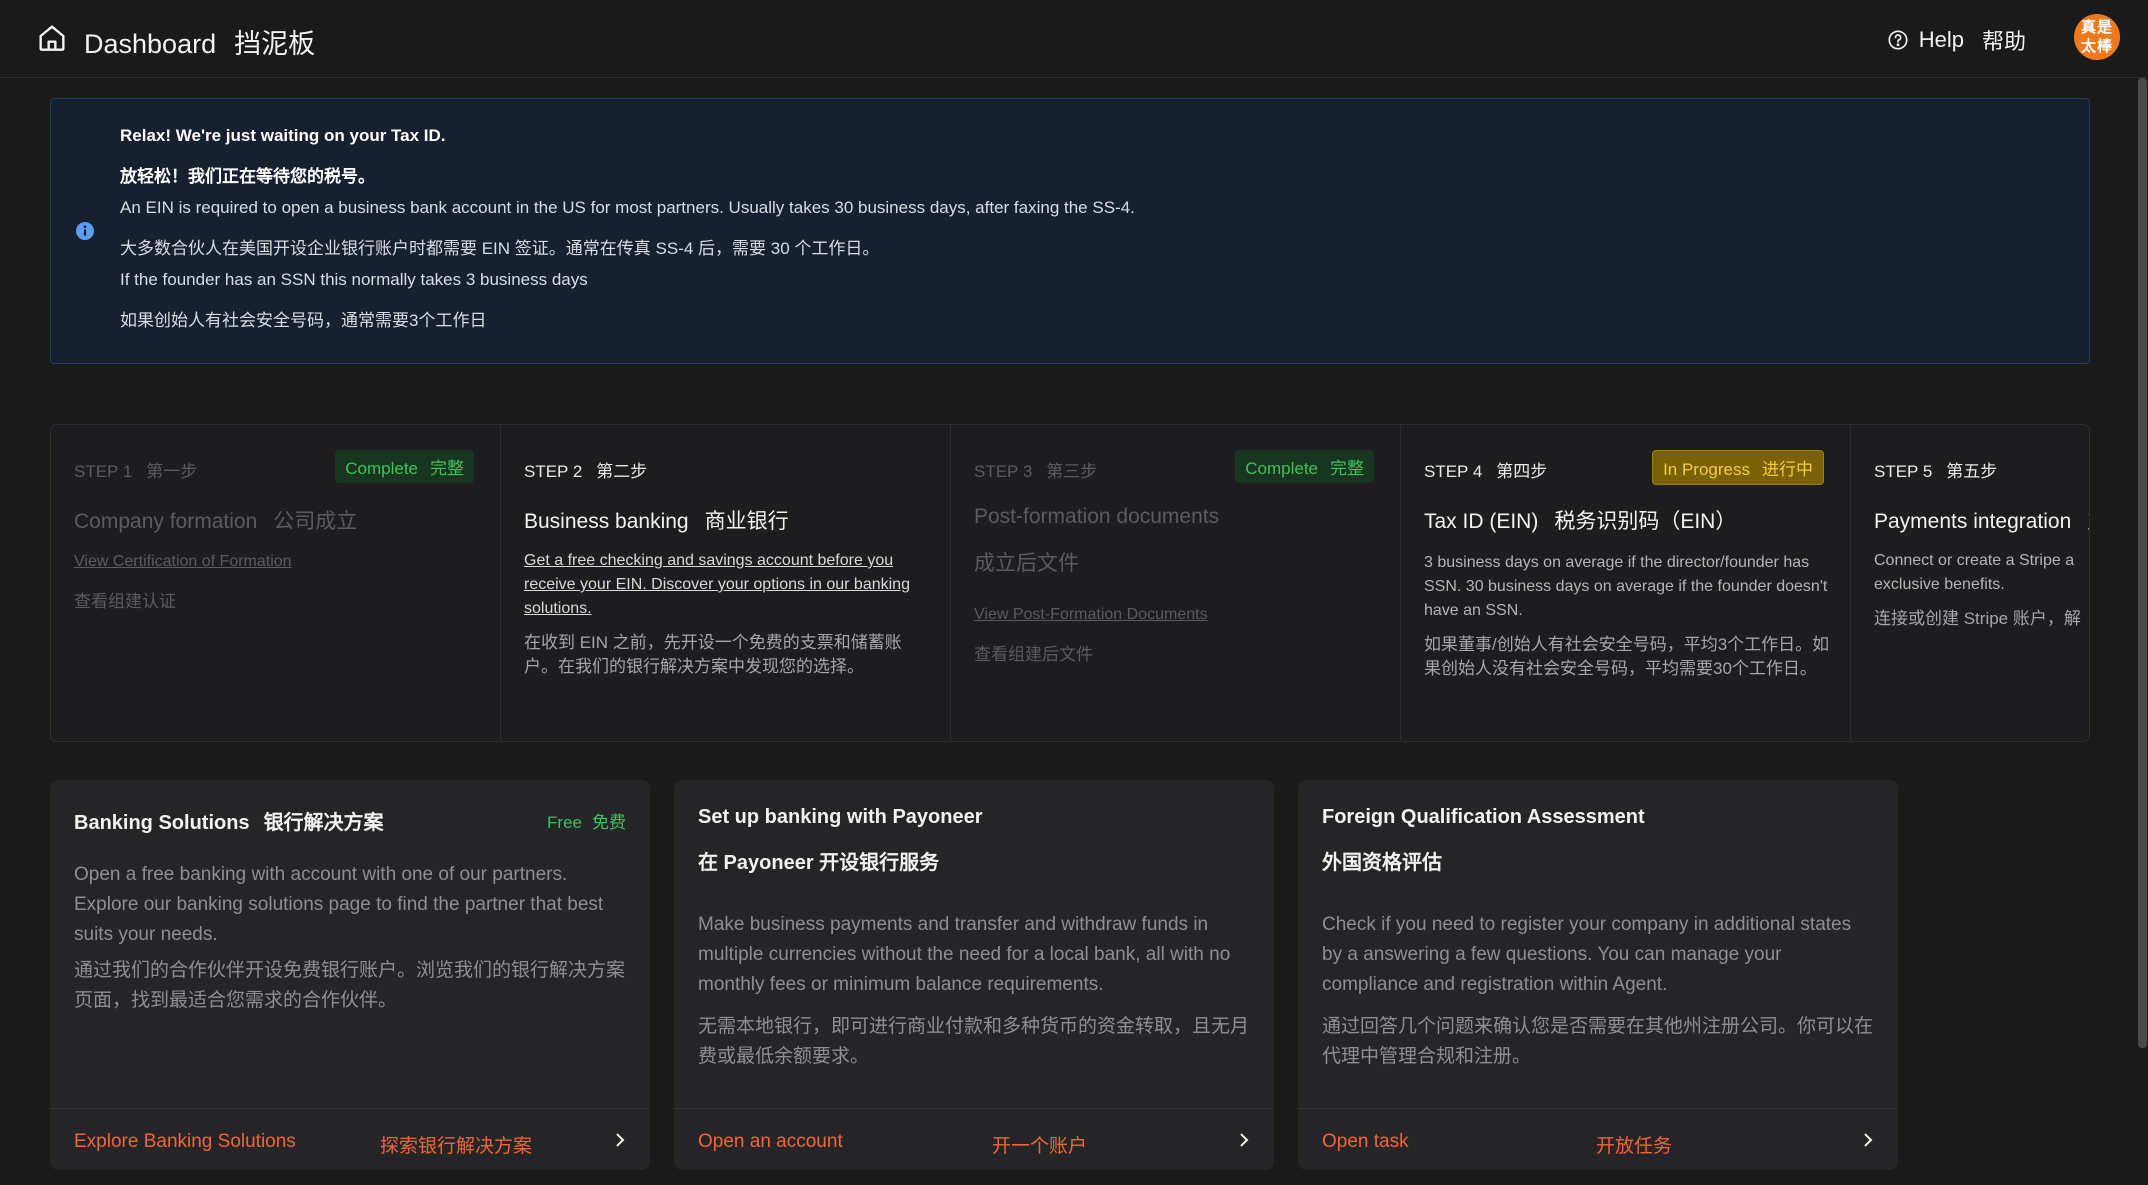  What do you see at coordinates (456, 1146) in the screenshot?
I see `cta-label-cn: 探索银行解决方案` at bounding box center [456, 1146].